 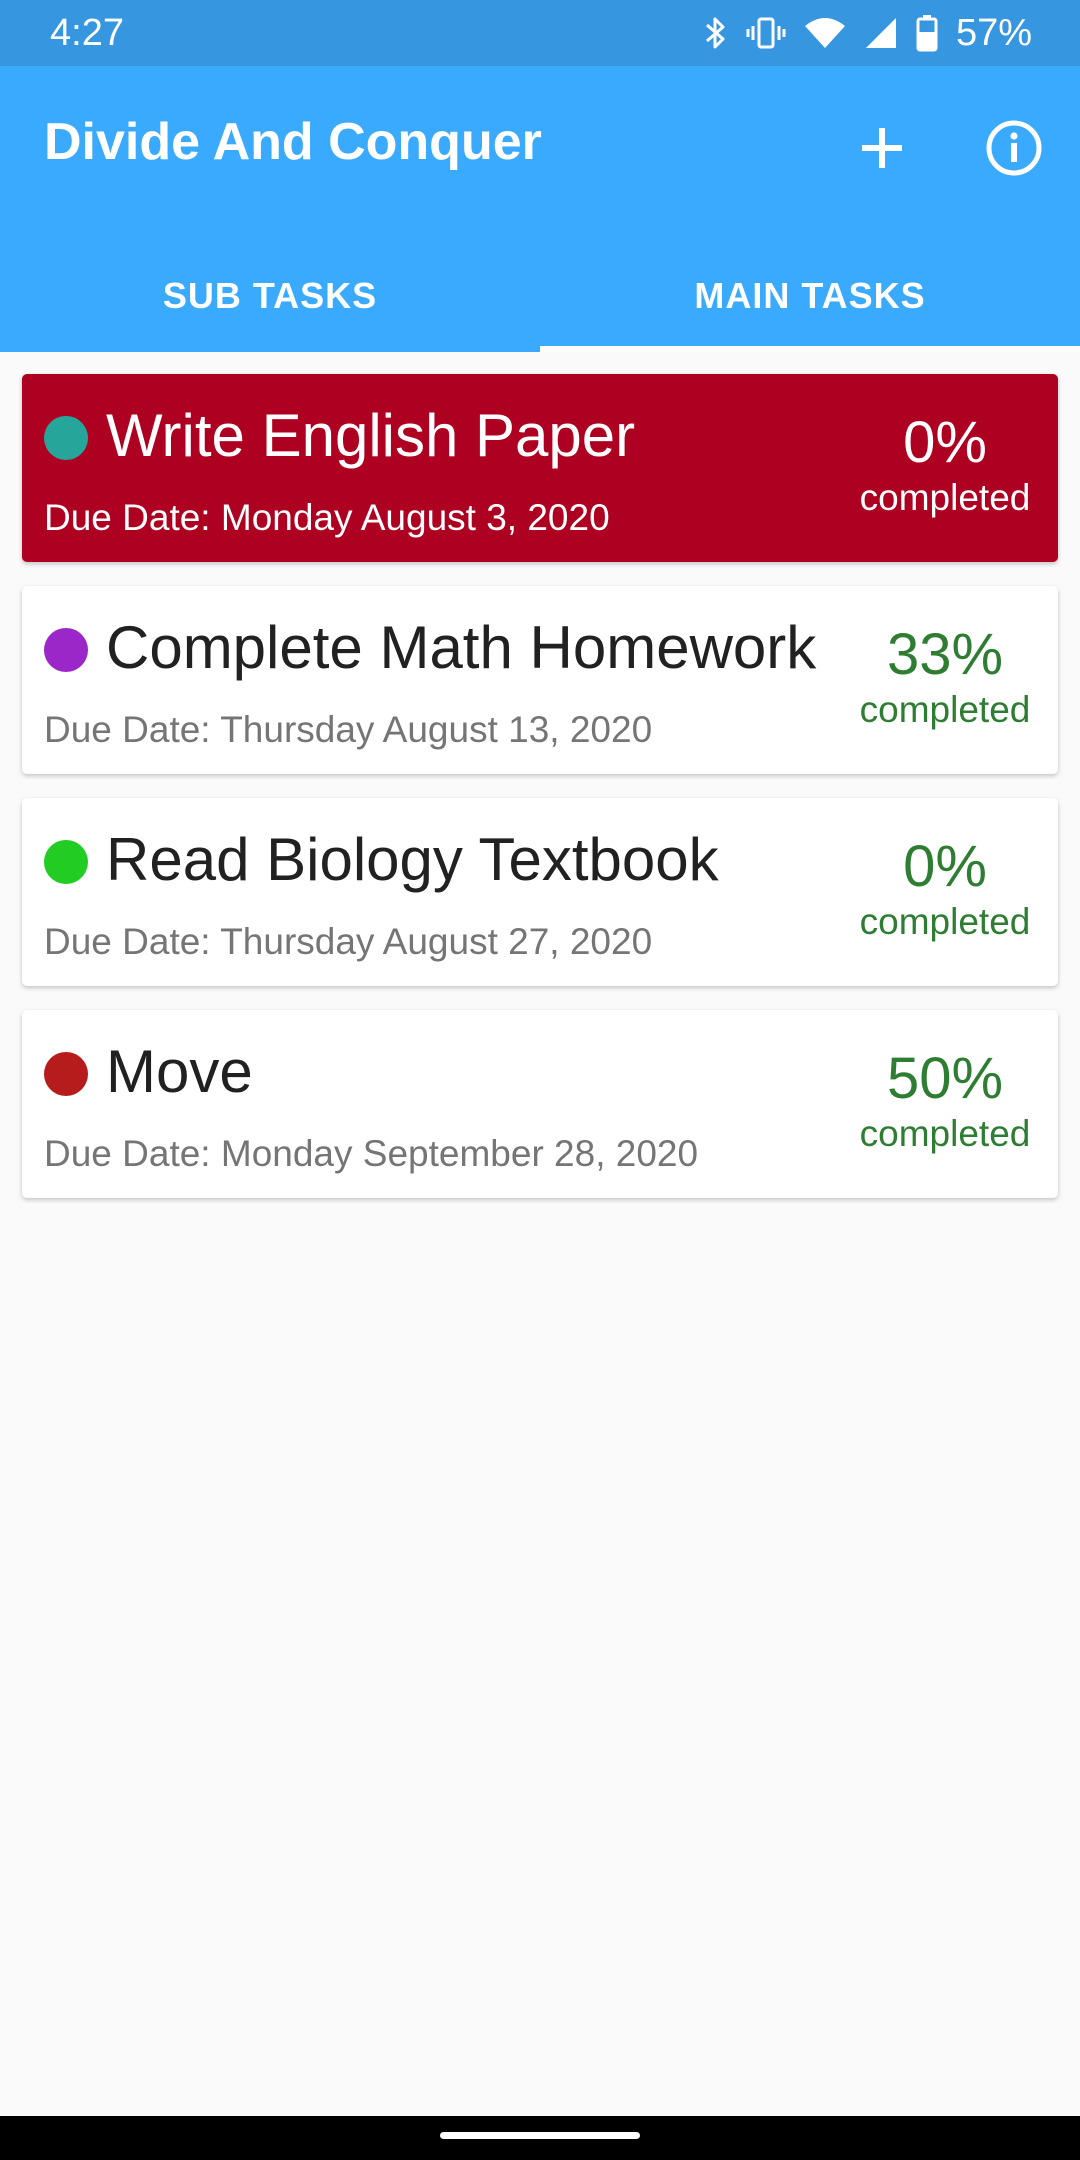 What do you see at coordinates (348, 941) in the screenshot?
I see `task-due-date: Due Date: Thursday August 27, 2020` at bounding box center [348, 941].